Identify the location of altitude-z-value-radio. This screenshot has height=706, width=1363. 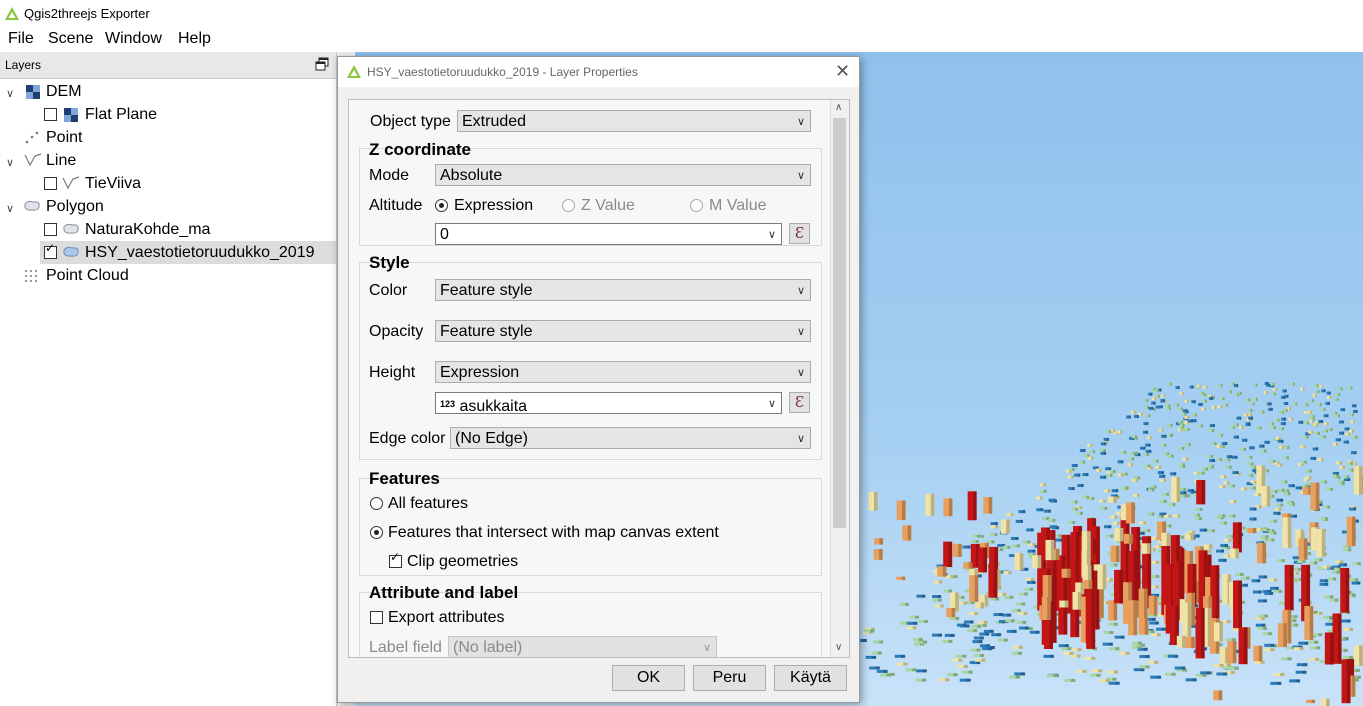
(568, 205).